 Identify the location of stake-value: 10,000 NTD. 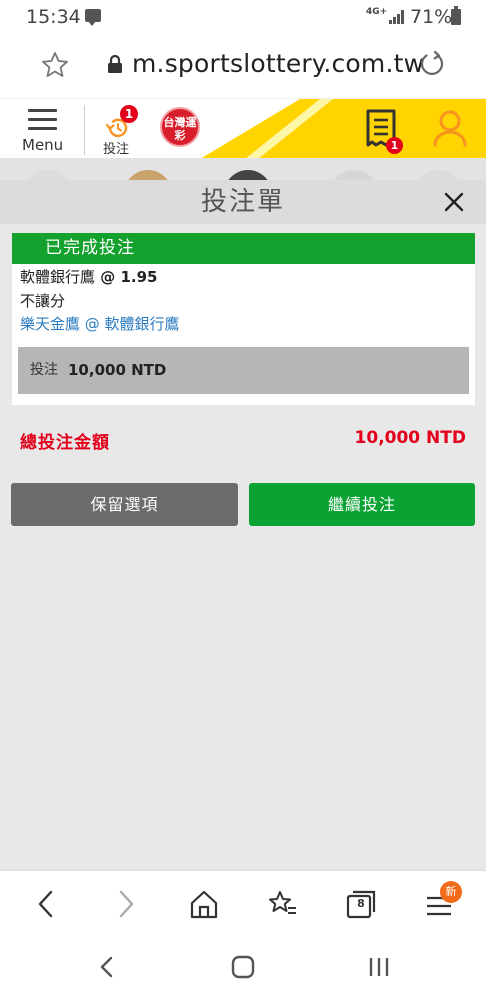
(117, 370).